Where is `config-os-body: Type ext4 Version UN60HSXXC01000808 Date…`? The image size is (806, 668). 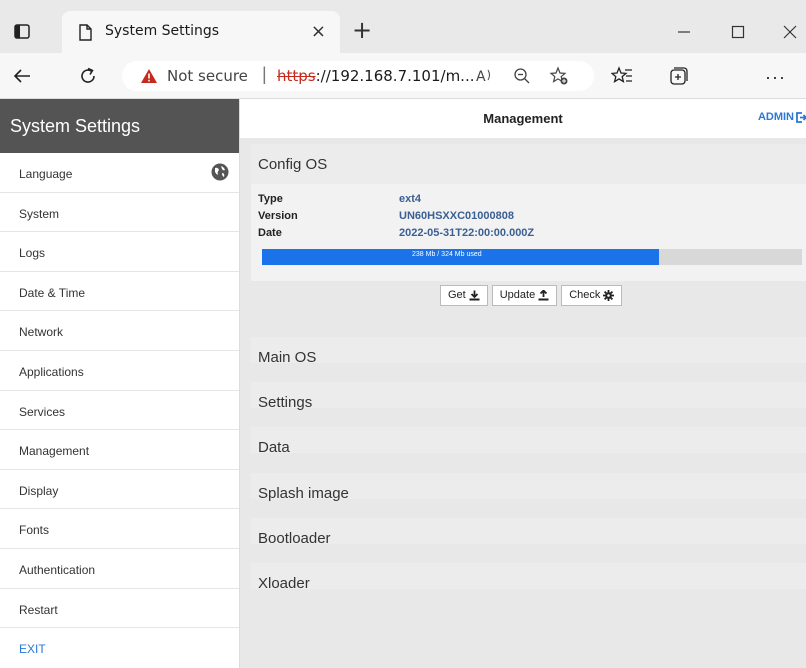
config-os-body: Type ext4 Version UN60HSXXC01000808 Date… is located at coordinates (528, 245).